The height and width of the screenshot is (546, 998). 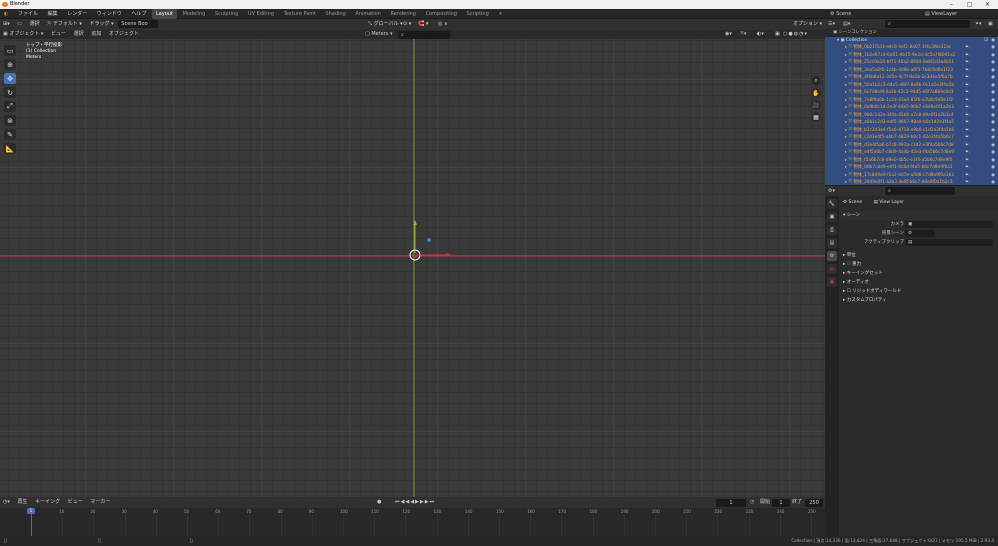 What do you see at coordinates (10, 78) in the screenshot?
I see `move-tool-icon: ✥` at bounding box center [10, 78].